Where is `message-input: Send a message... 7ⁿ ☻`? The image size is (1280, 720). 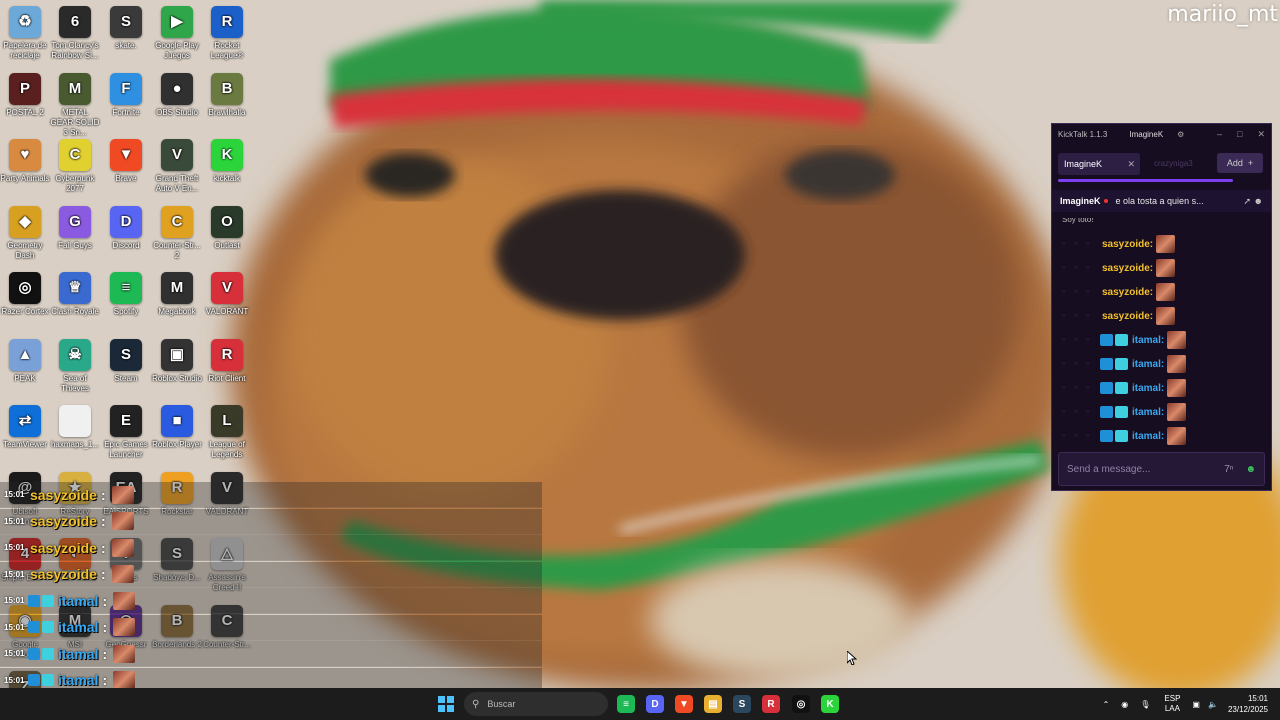
message-input: Send a message... 7ⁿ ☻ is located at coordinates (1161, 469).